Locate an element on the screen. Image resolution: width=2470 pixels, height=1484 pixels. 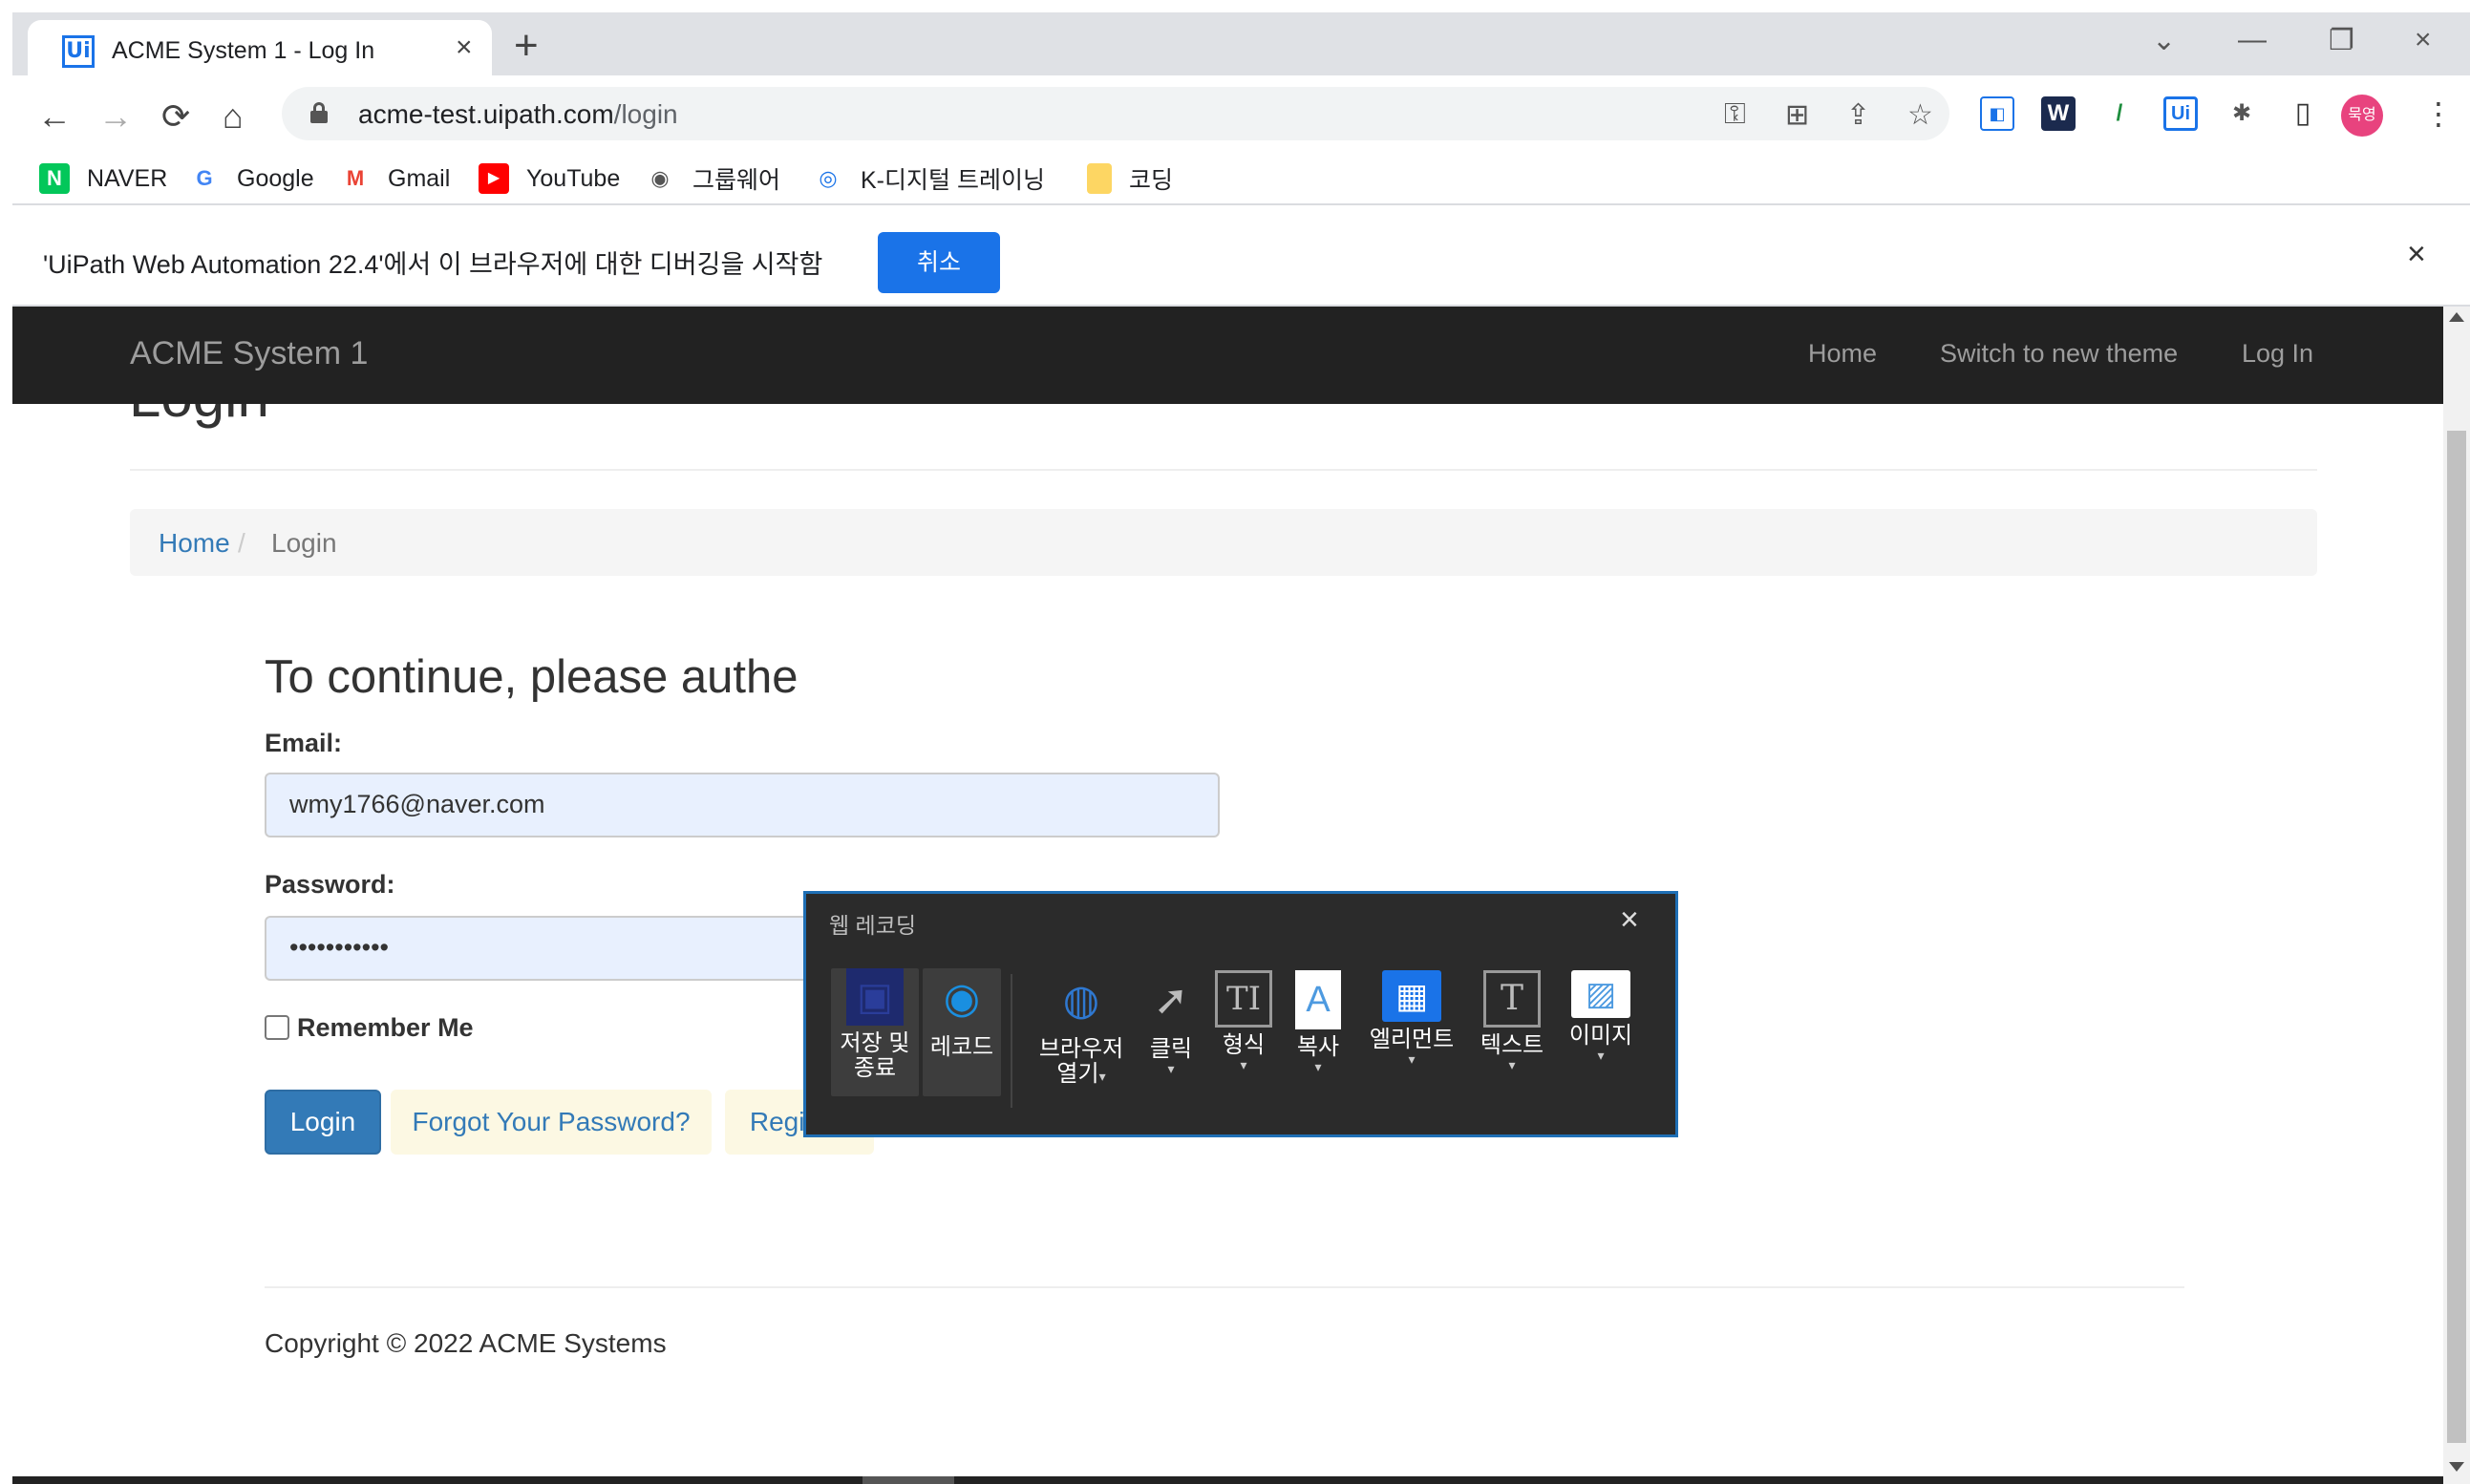
record-label: 레코드 is located at coordinates (961, 1047).